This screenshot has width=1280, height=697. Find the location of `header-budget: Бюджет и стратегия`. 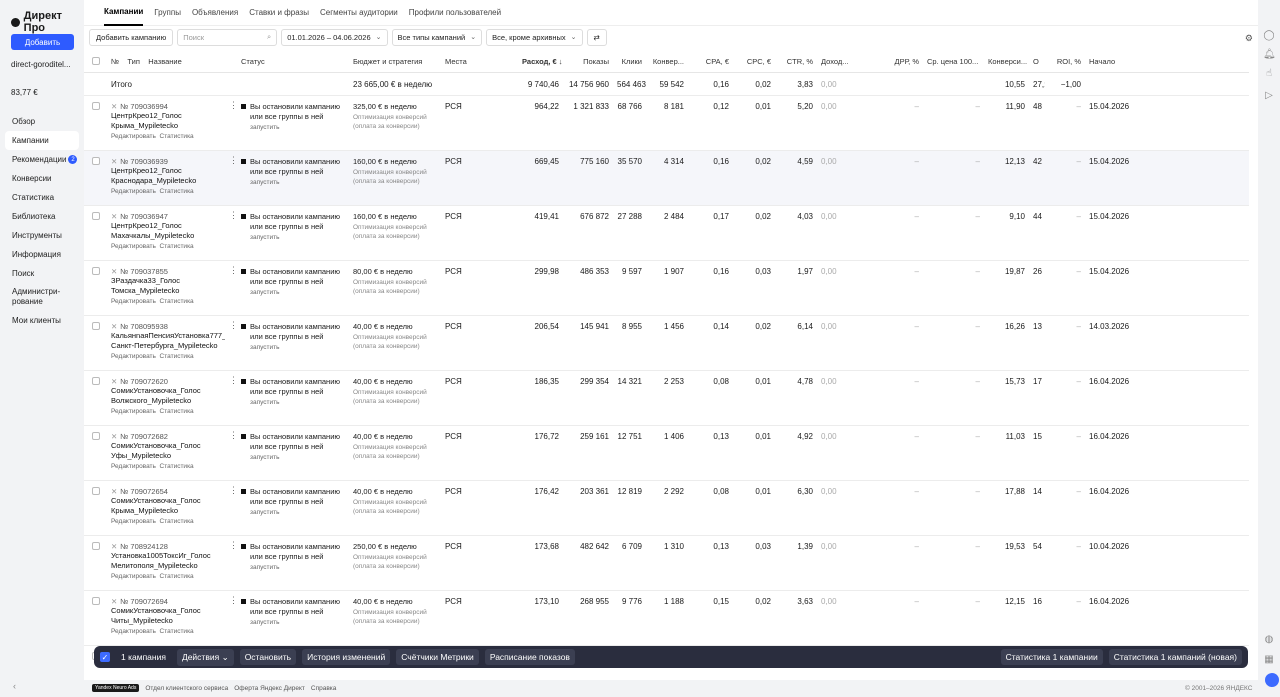

header-budget: Бюджет и стратегия is located at coordinates (395, 61).